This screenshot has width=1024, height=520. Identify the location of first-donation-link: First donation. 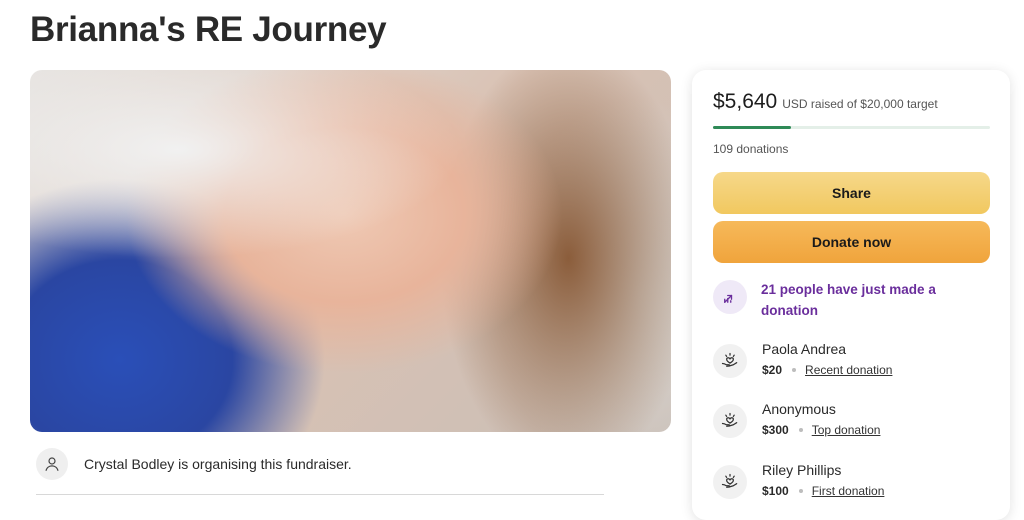
(848, 491).